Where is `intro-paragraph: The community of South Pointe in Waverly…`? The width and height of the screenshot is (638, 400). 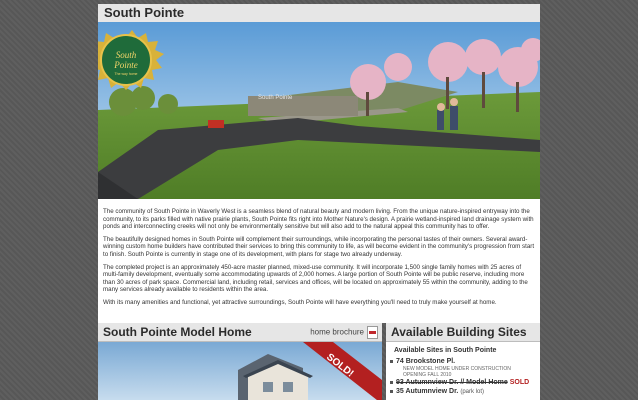 intro-paragraph: The community of South Pointe in Waverly… is located at coordinates (318, 219).